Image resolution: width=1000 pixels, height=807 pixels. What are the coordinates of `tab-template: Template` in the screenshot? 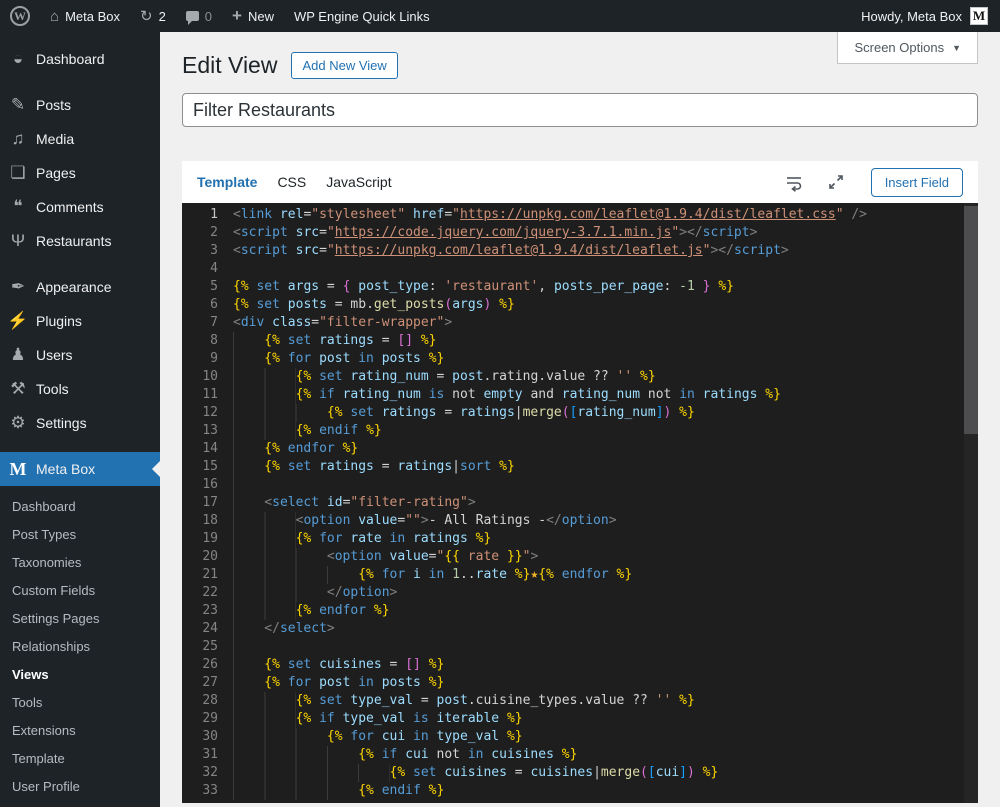 It's located at (227, 182).